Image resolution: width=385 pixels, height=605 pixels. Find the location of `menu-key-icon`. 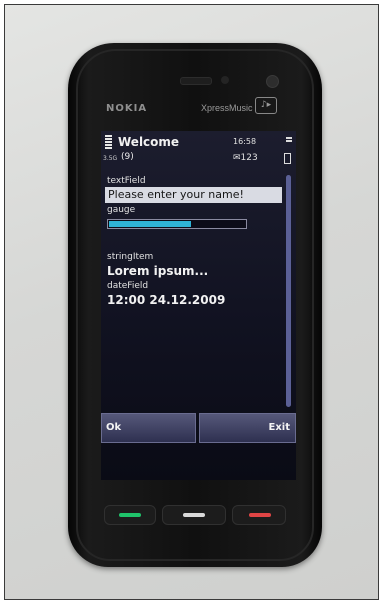

menu-key-icon is located at coordinates (194, 515).